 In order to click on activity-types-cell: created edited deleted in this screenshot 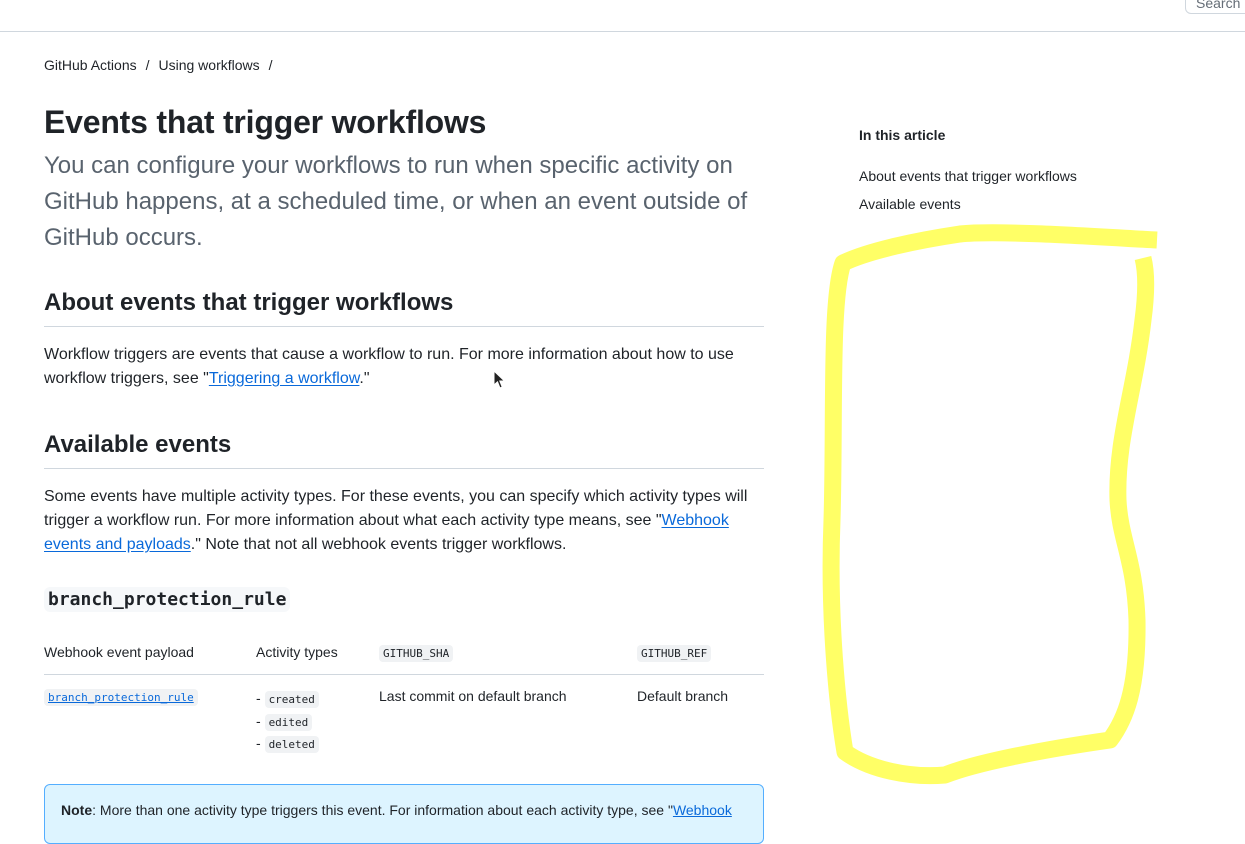, I will do `click(317, 719)`.